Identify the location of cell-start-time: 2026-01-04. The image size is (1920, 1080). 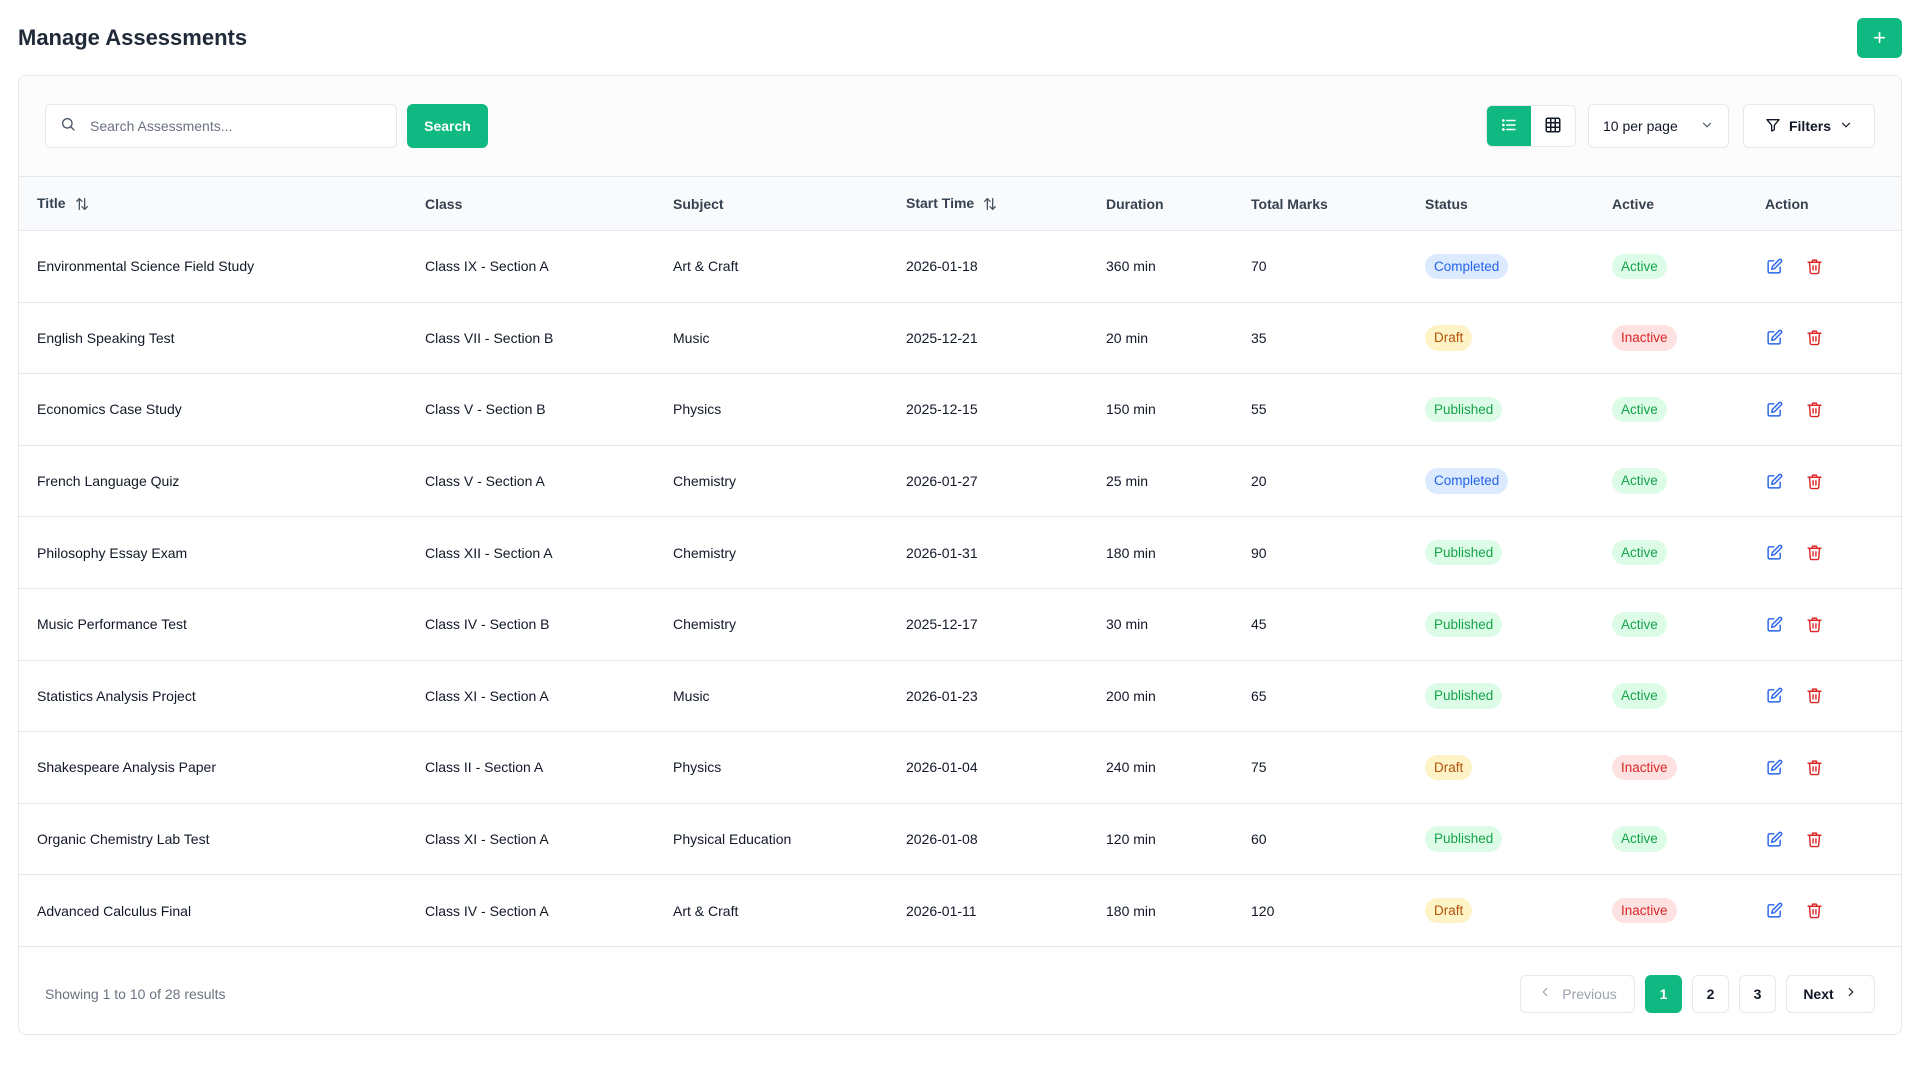
(942, 767).